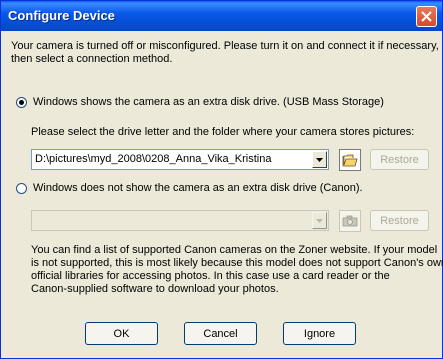  I want to click on usb-restore-label: Restore, so click(399, 159).